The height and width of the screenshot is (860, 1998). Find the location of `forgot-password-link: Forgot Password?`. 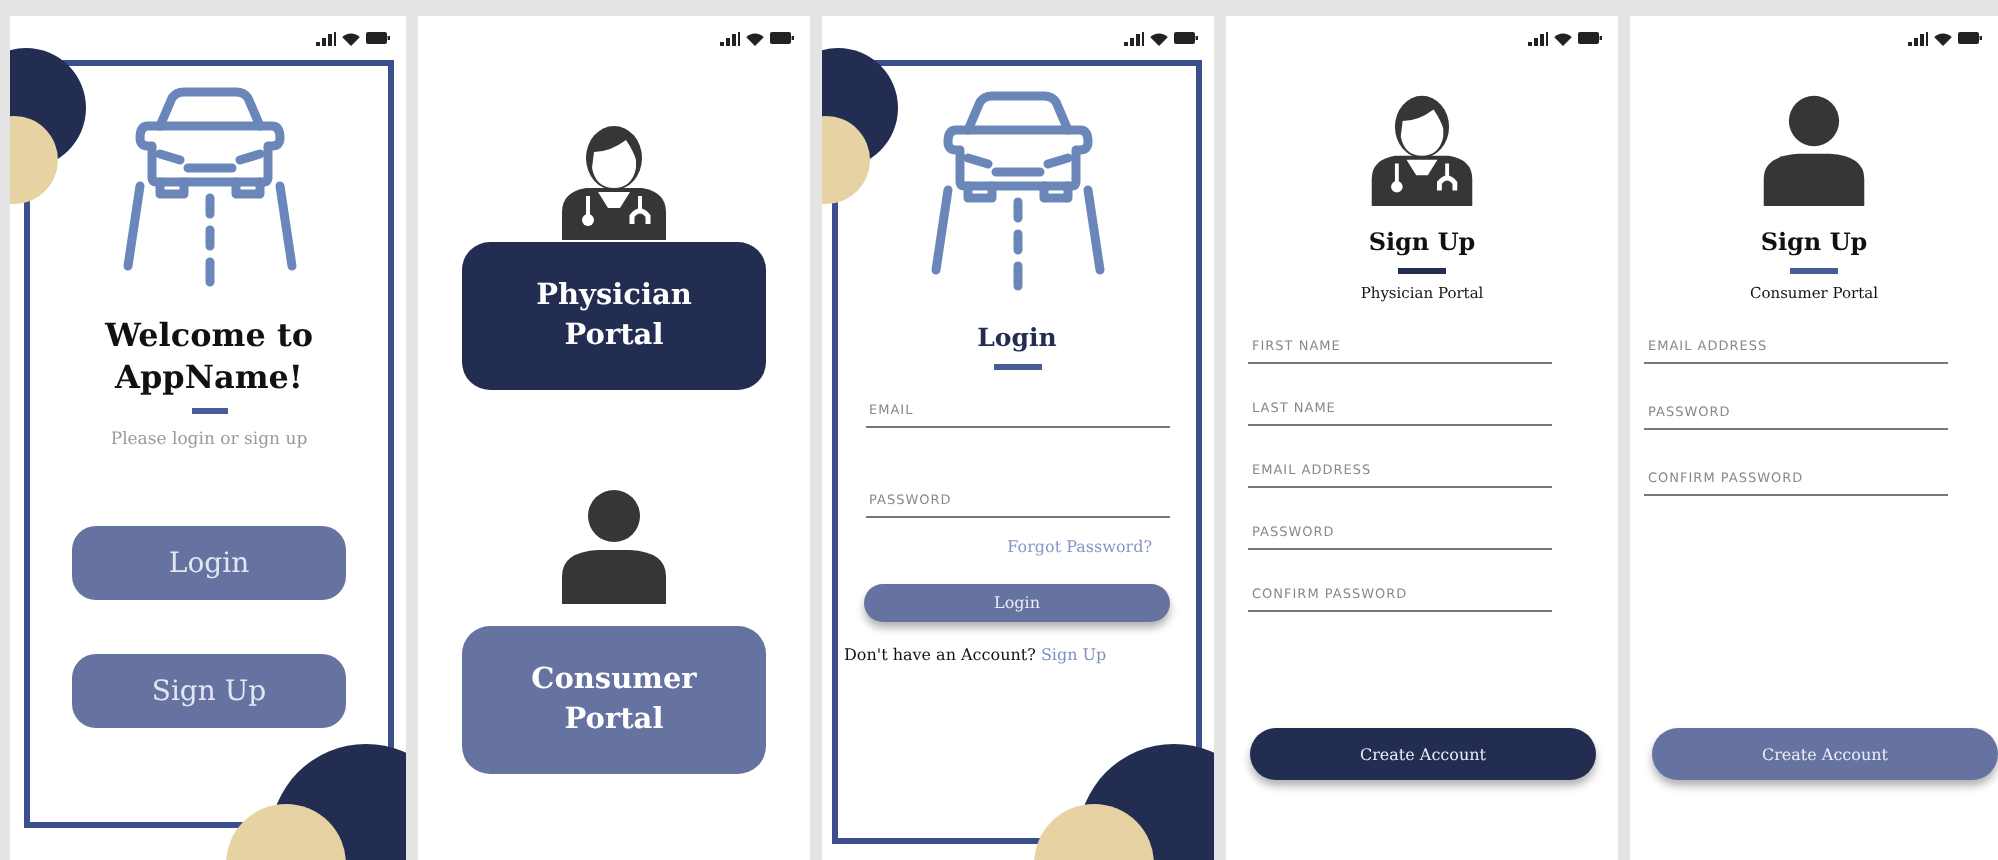

forgot-password-link: Forgot Password? is located at coordinates (1079, 547).